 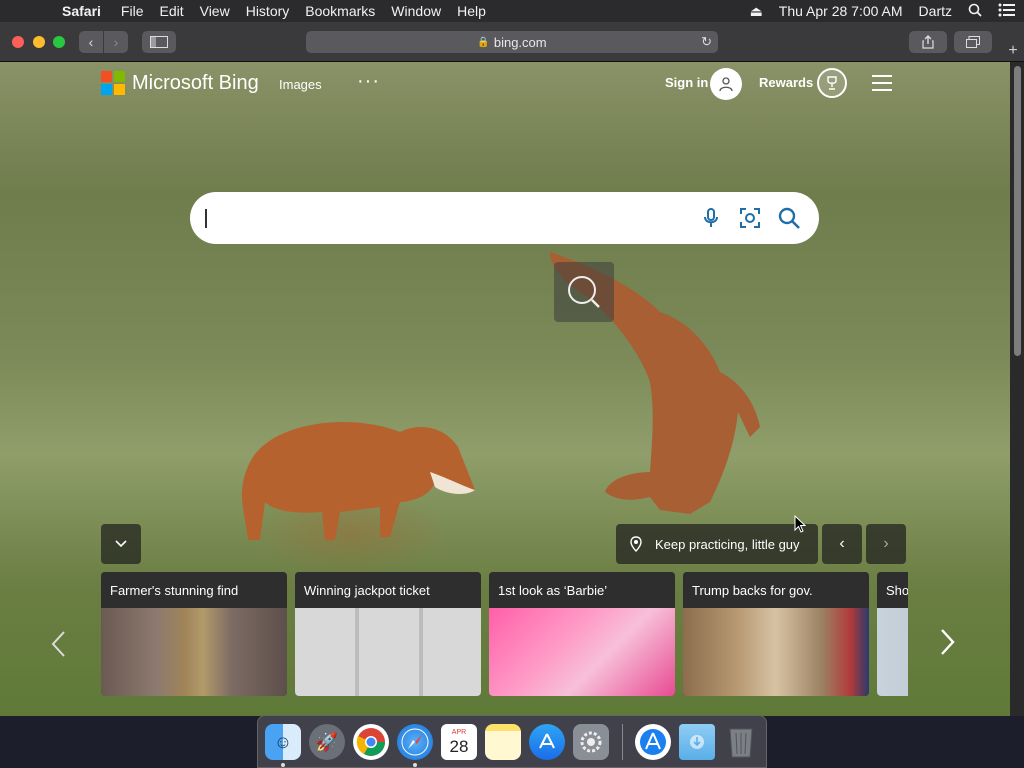 I want to click on tab-overview-button, so click(x=973, y=42).